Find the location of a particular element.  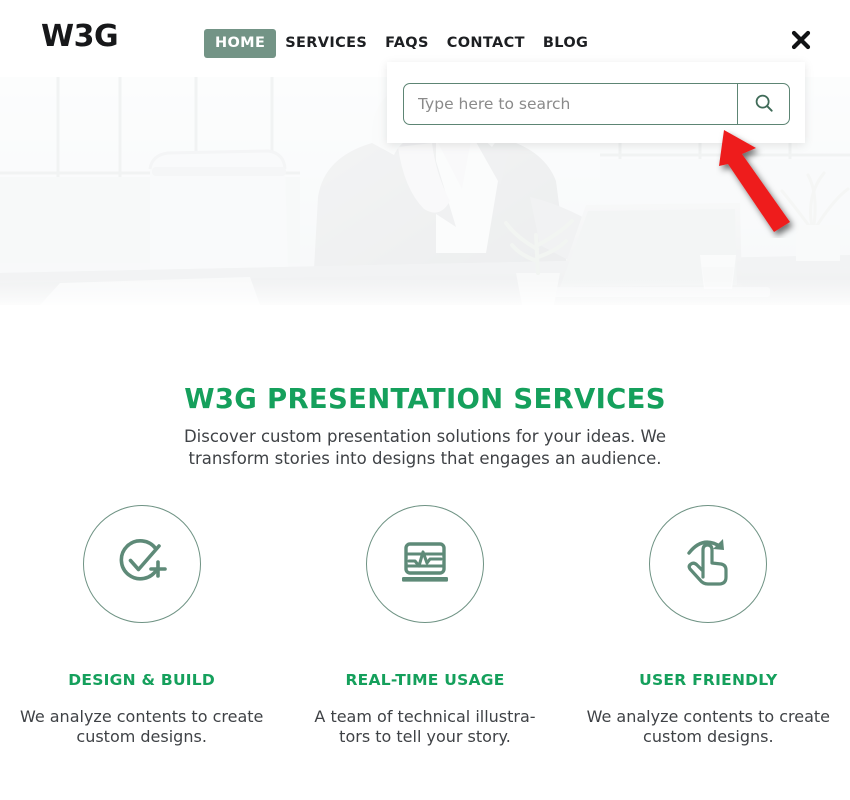

search-form is located at coordinates (596, 104).